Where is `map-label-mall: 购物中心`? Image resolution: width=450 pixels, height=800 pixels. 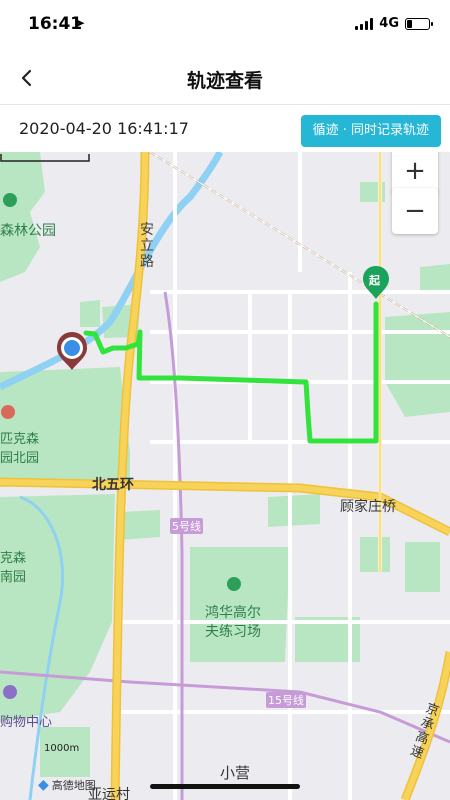 map-label-mall: 购物中心 is located at coordinates (26, 722).